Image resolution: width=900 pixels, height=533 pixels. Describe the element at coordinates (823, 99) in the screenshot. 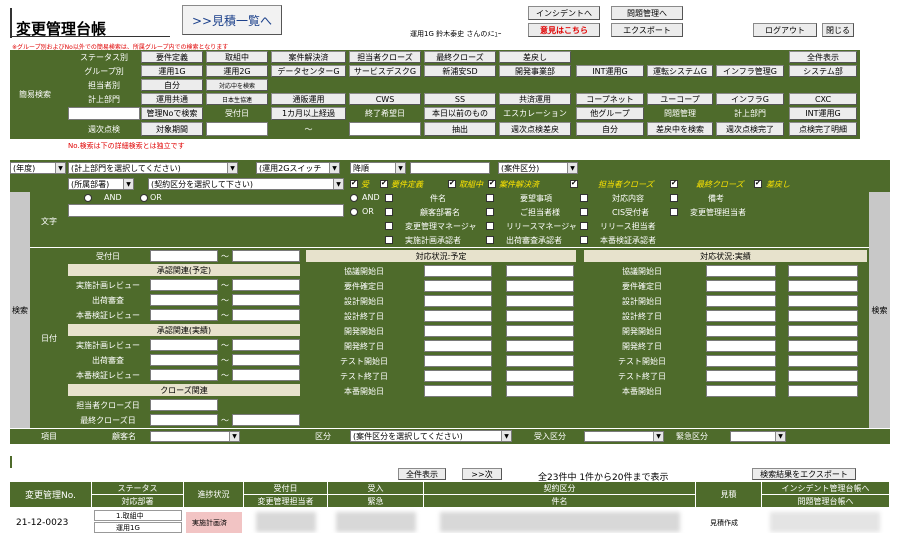

I see `dept-btn-cxc: CXC` at that location.